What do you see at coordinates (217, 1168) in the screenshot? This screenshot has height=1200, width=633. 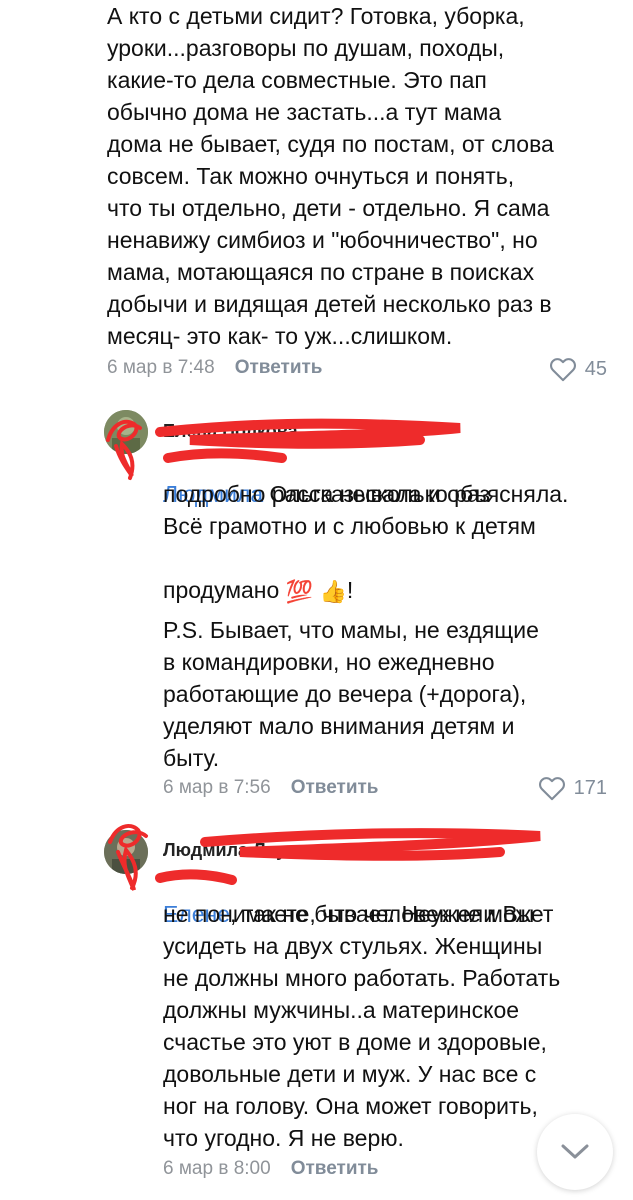 I see `comment-date: 6 мар в 8:00` at bounding box center [217, 1168].